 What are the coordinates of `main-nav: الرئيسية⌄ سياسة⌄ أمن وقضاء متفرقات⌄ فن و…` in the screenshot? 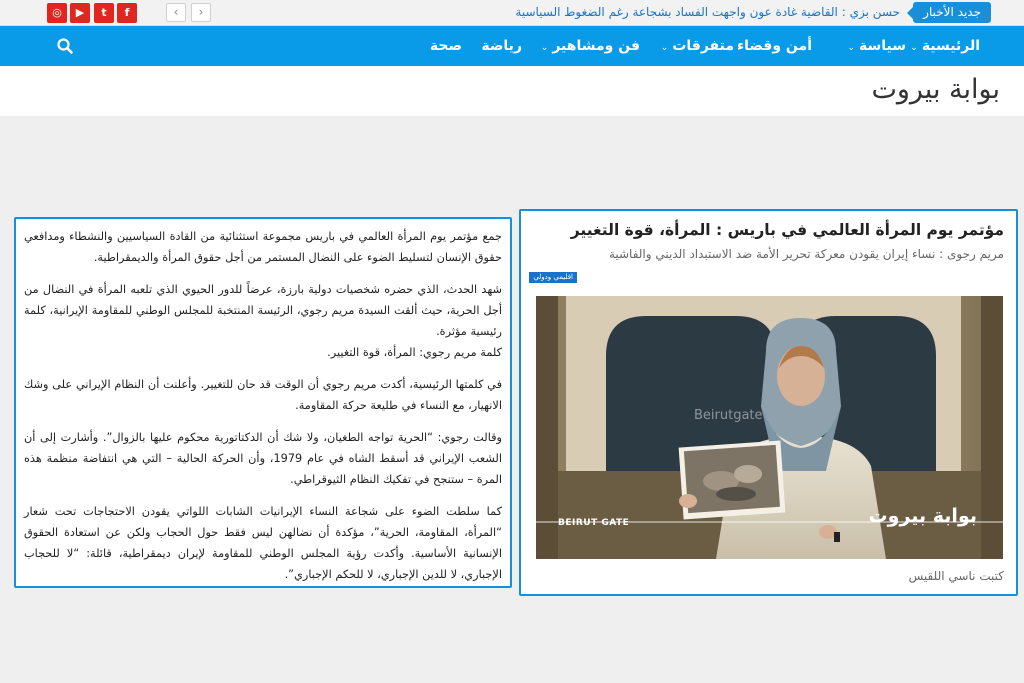 It's located at (512, 46).